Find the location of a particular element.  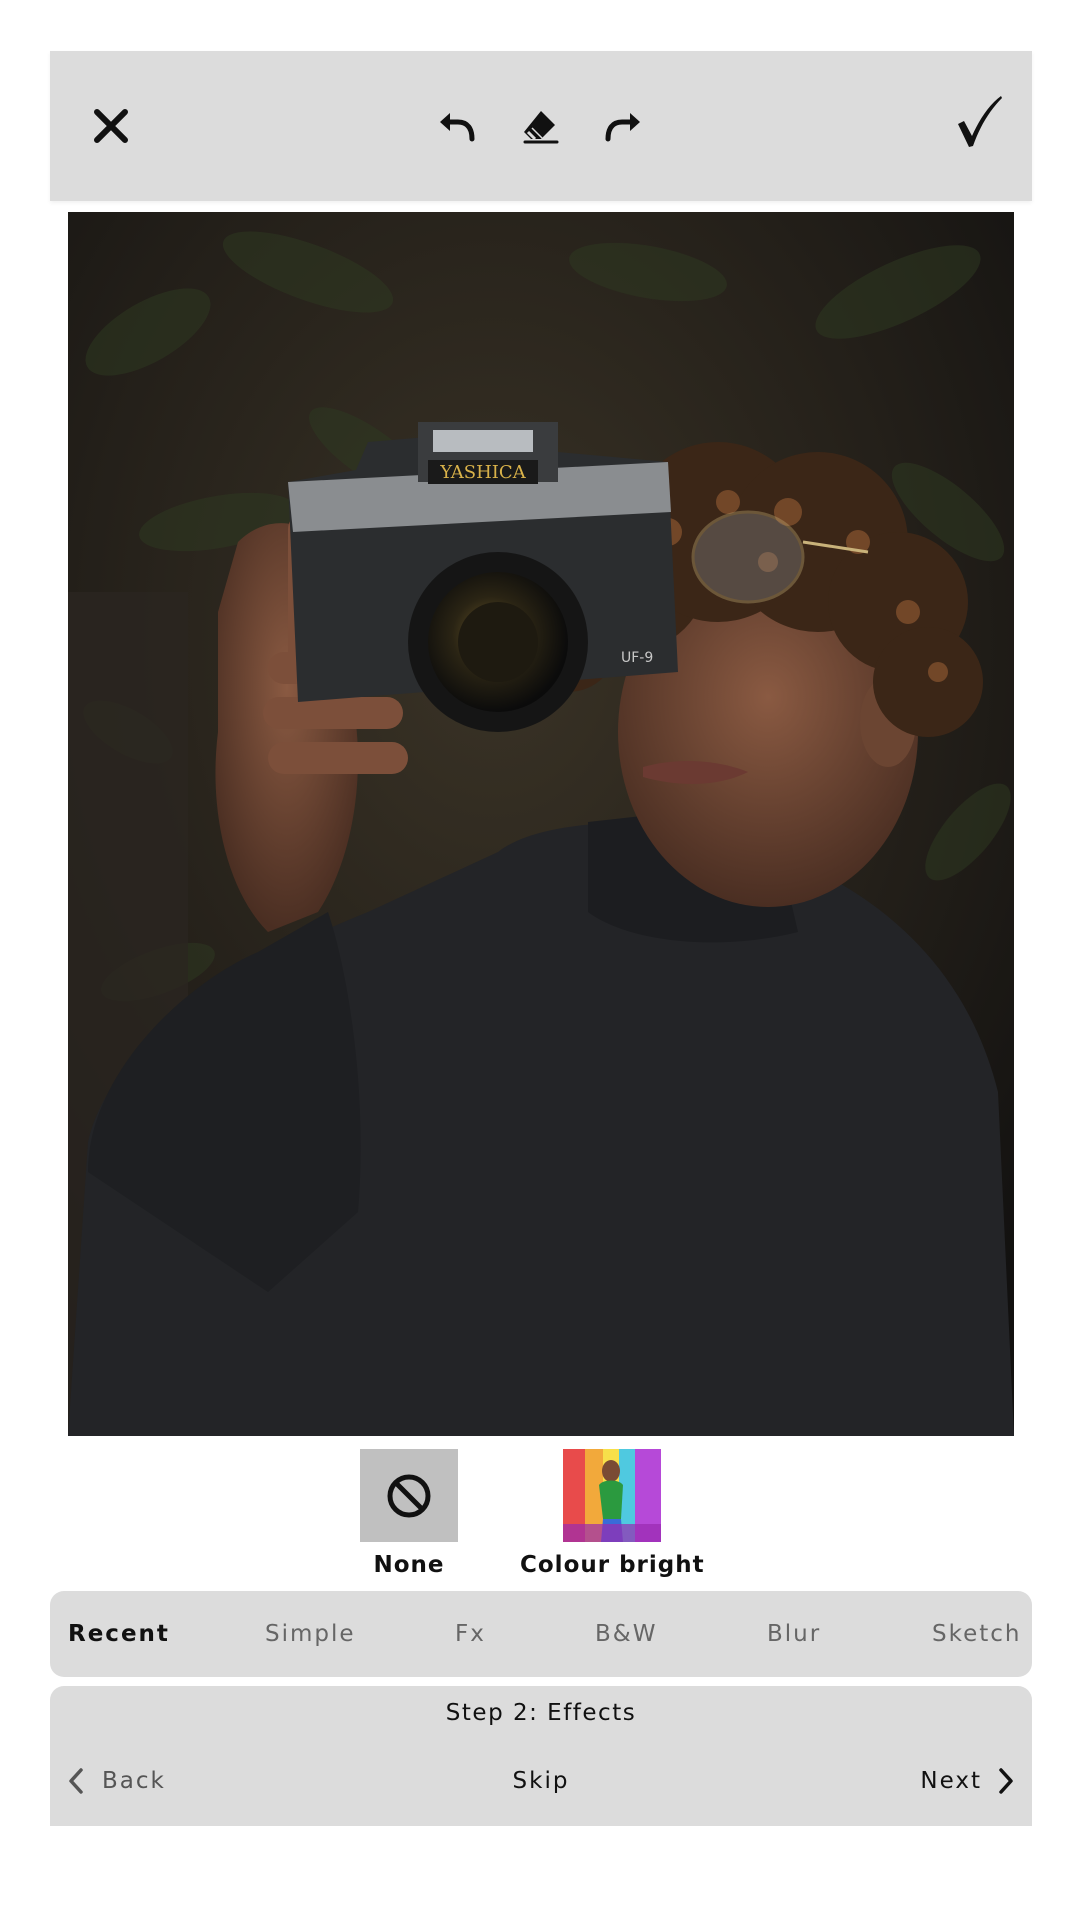

close-button is located at coordinates (111, 126).